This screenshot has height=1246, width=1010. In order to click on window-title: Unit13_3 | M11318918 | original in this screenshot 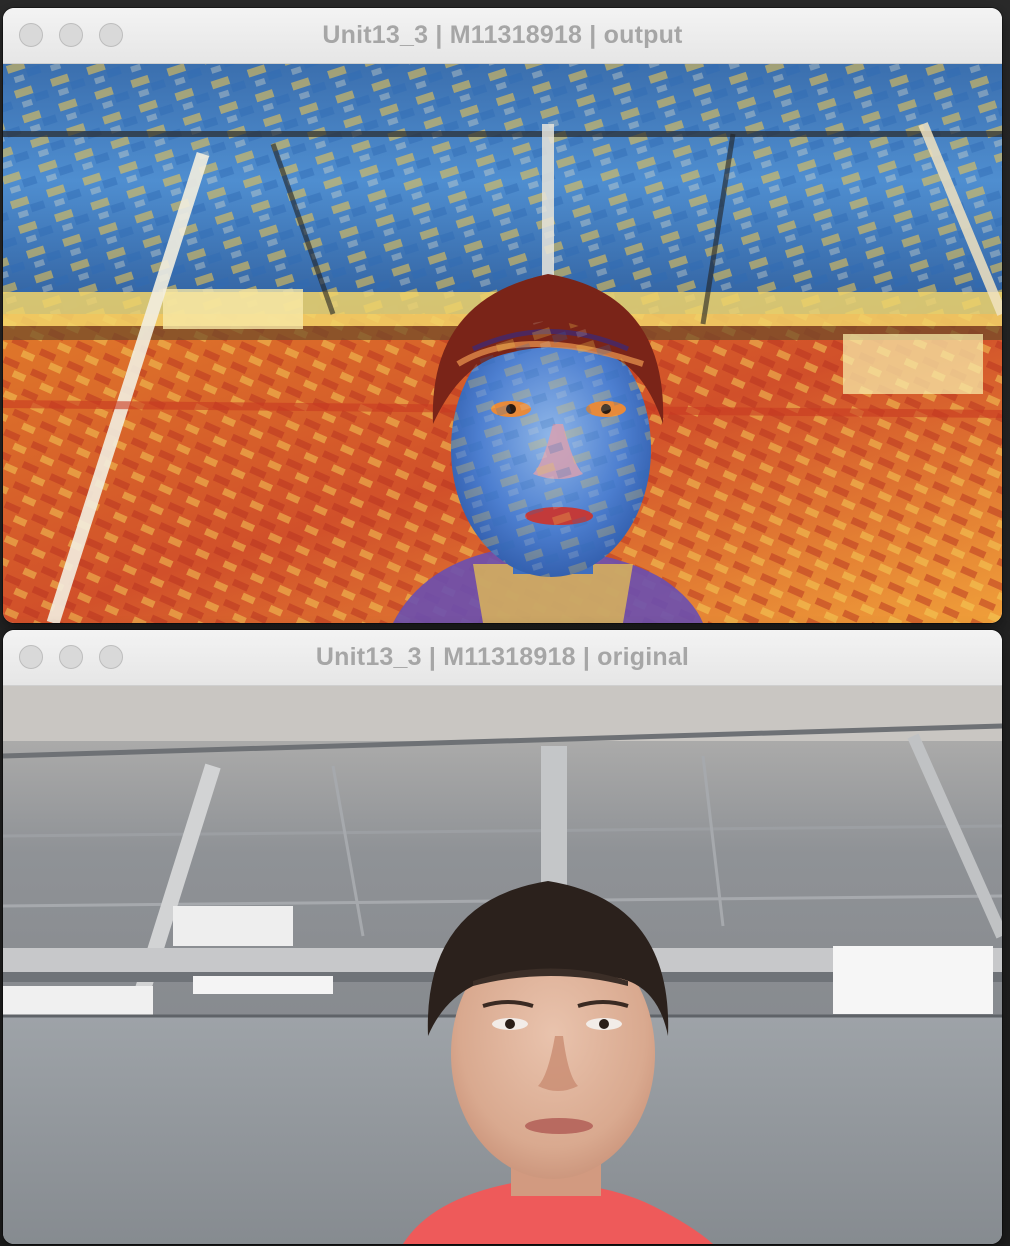, I will do `click(502, 657)`.